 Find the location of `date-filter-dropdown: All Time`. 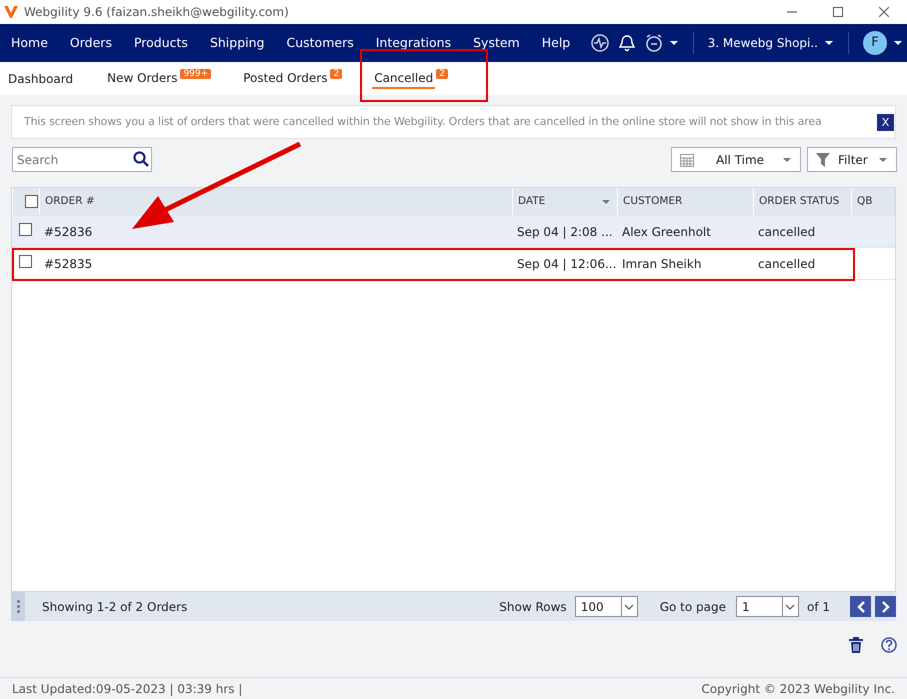

date-filter-dropdown: All Time is located at coordinates (736, 159).